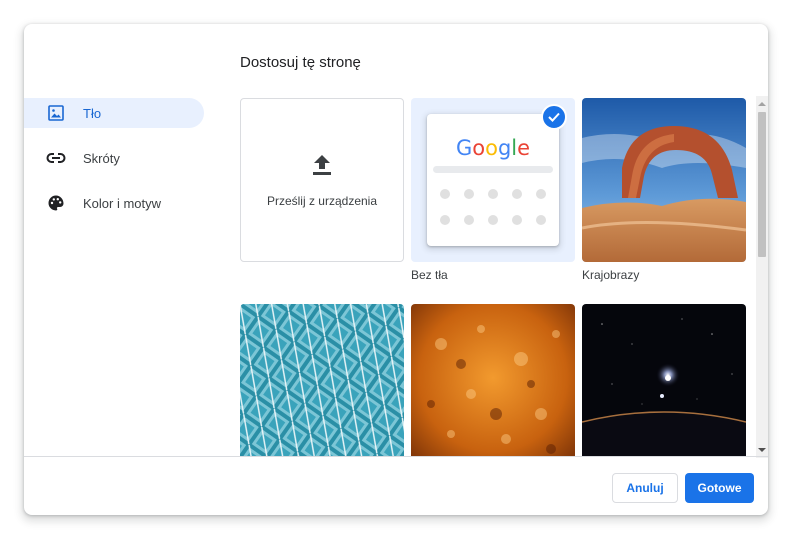  What do you see at coordinates (762, 450) in the screenshot?
I see `scroll-down-arrow-icon` at bounding box center [762, 450].